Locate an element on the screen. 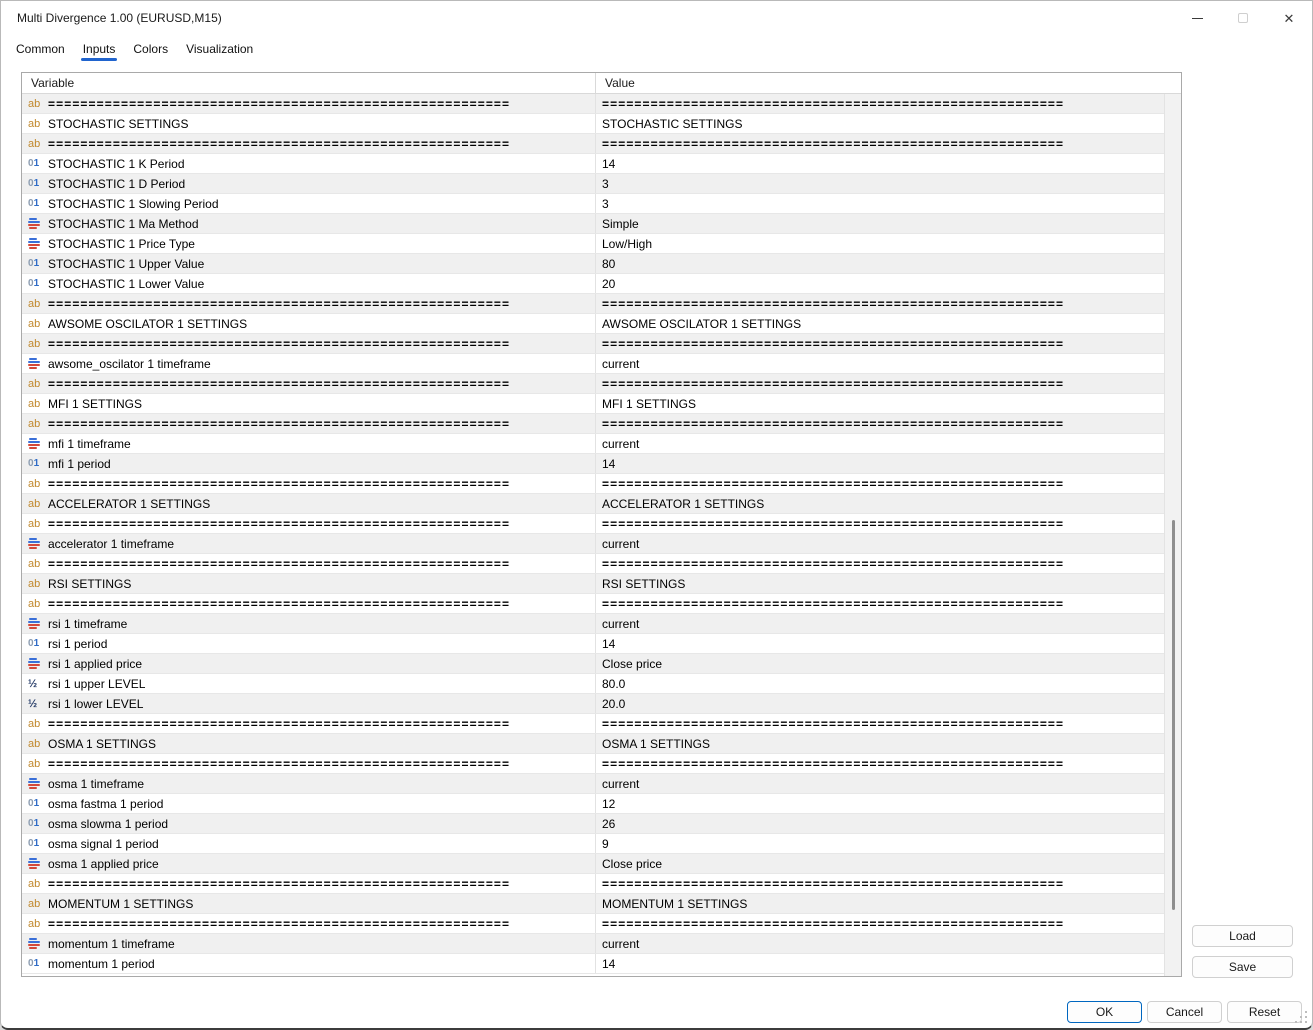 This screenshot has height=1030, width=1313. close-button: ✕ is located at coordinates (1289, 18).